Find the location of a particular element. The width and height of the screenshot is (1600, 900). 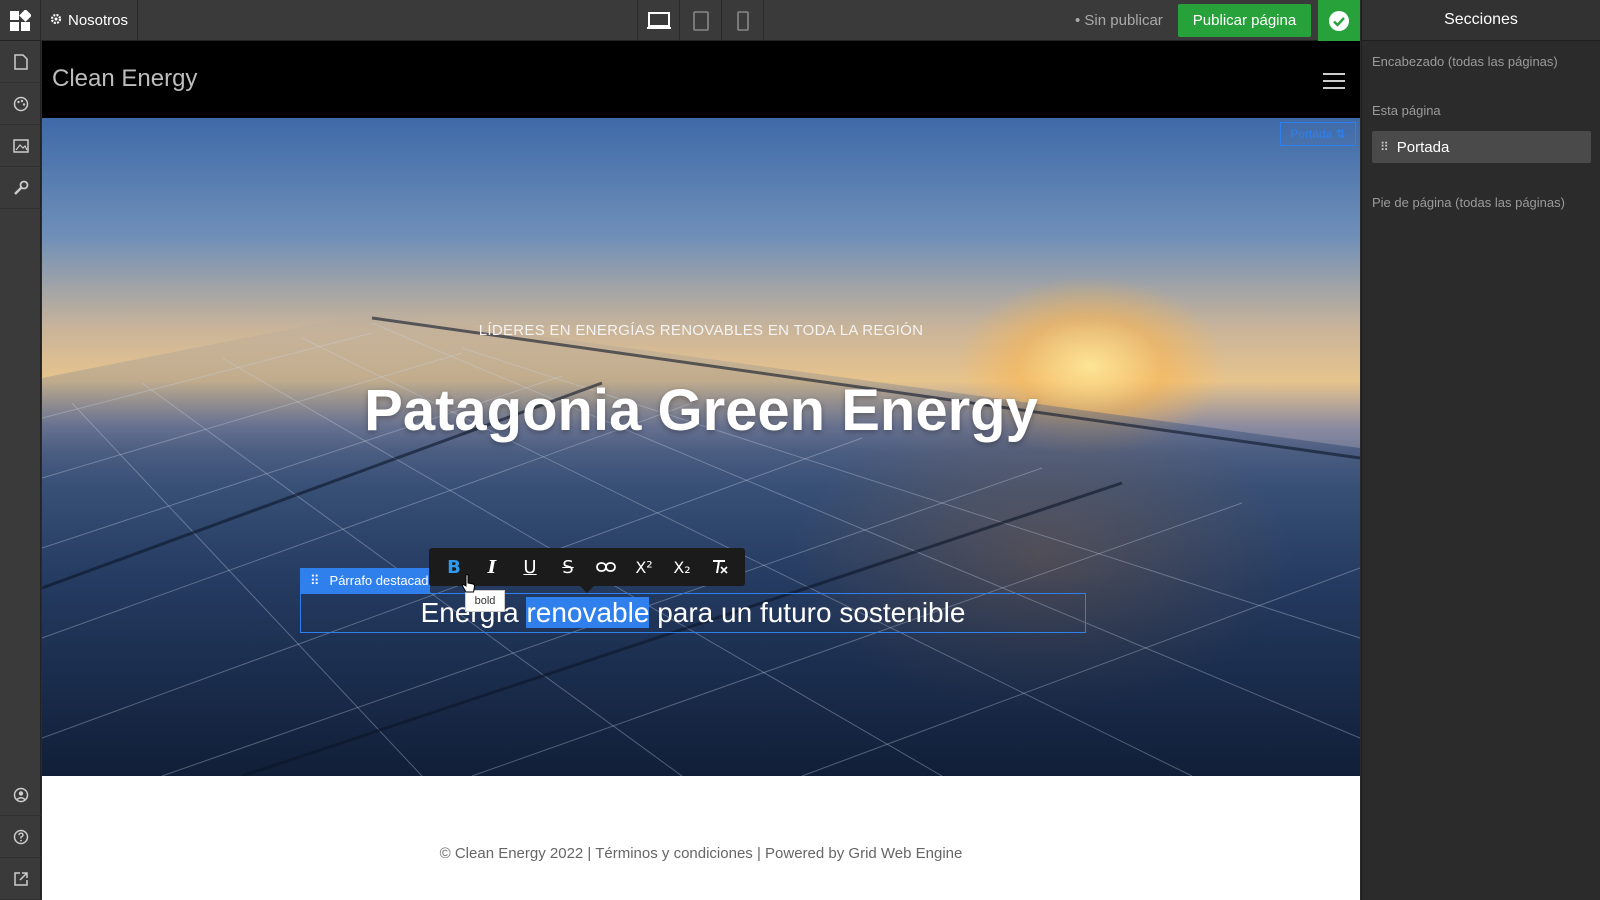

header-section-link: Encabezado (todas las páginas) is located at coordinates (1465, 61).